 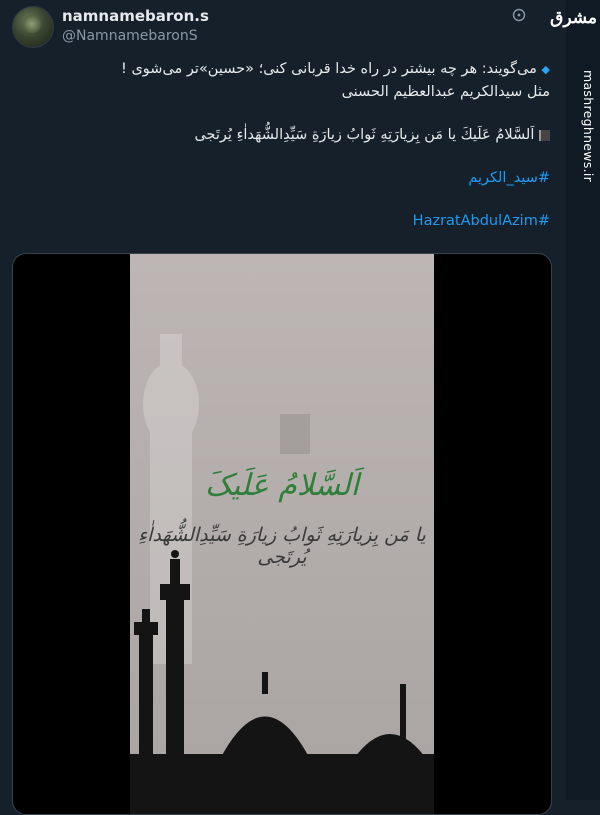 I want to click on more-icon, so click(x=519, y=15).